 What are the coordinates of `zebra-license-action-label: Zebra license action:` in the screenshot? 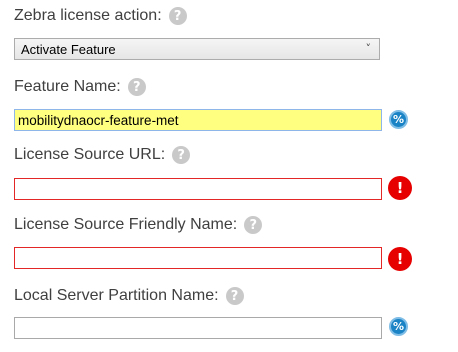 It's located at (88, 15).